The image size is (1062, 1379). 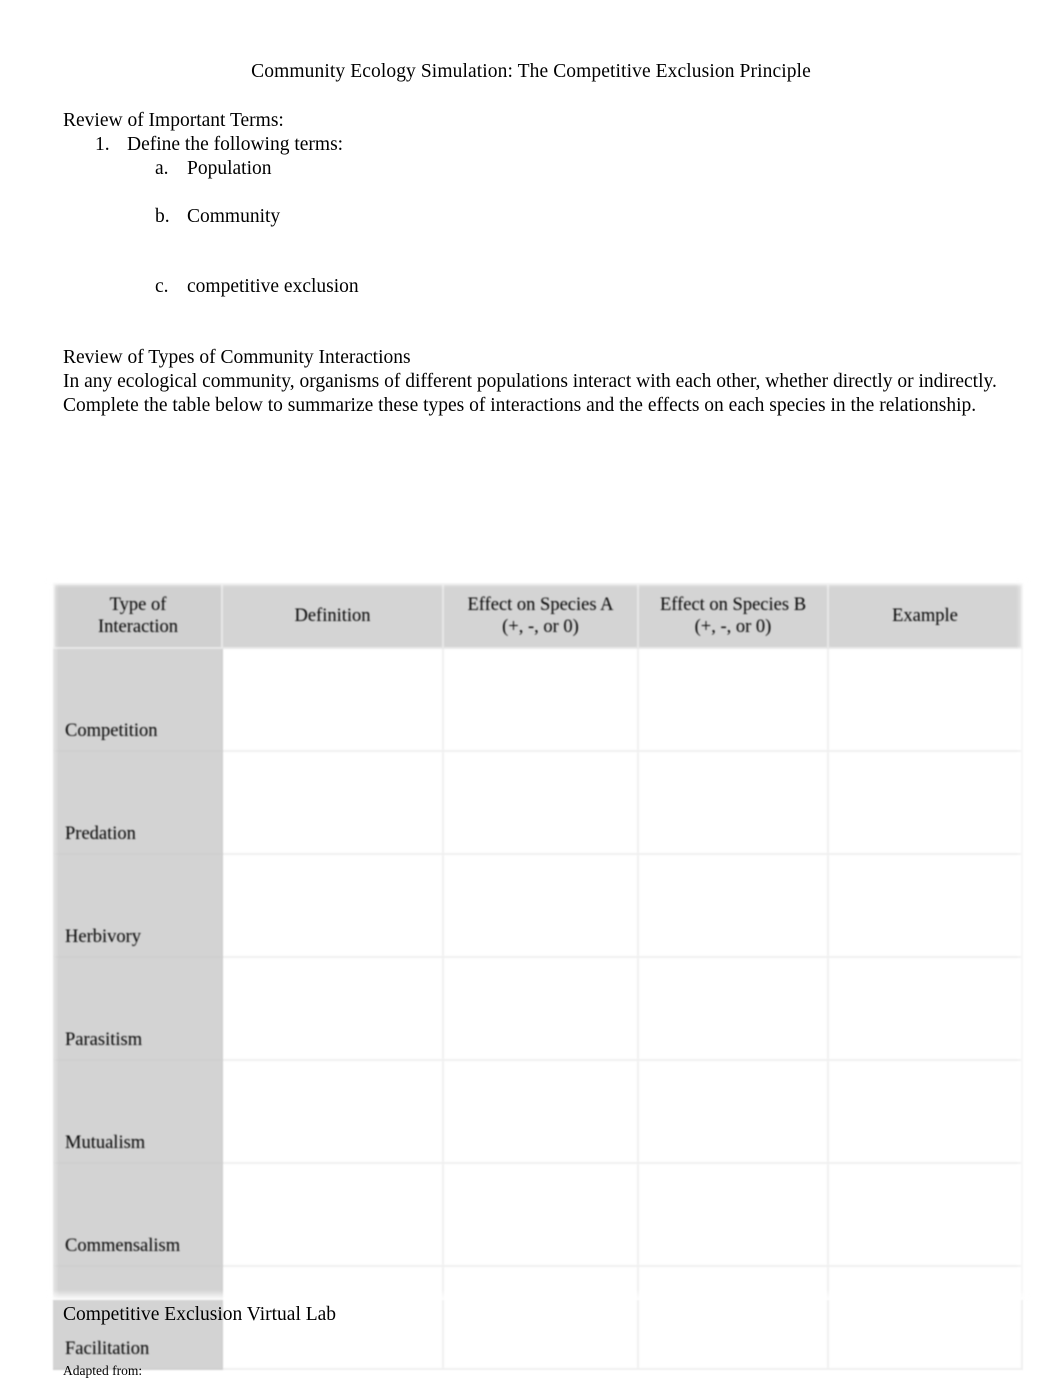 I want to click on column-header-line-1: Example, so click(x=925, y=616).